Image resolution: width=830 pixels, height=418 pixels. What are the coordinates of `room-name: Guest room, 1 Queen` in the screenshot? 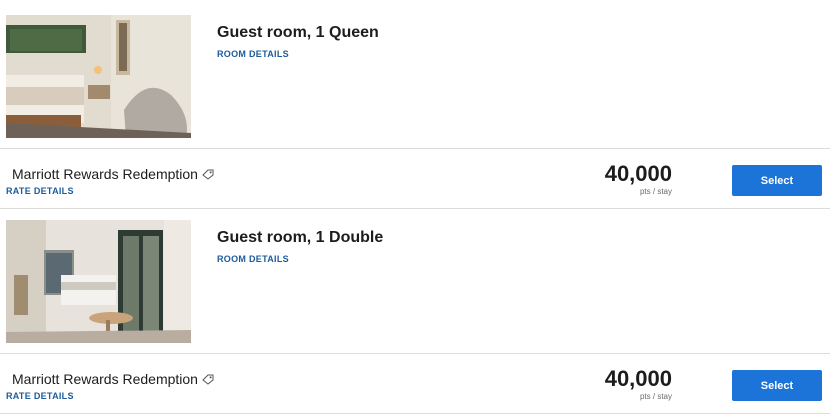 It's located at (298, 32).